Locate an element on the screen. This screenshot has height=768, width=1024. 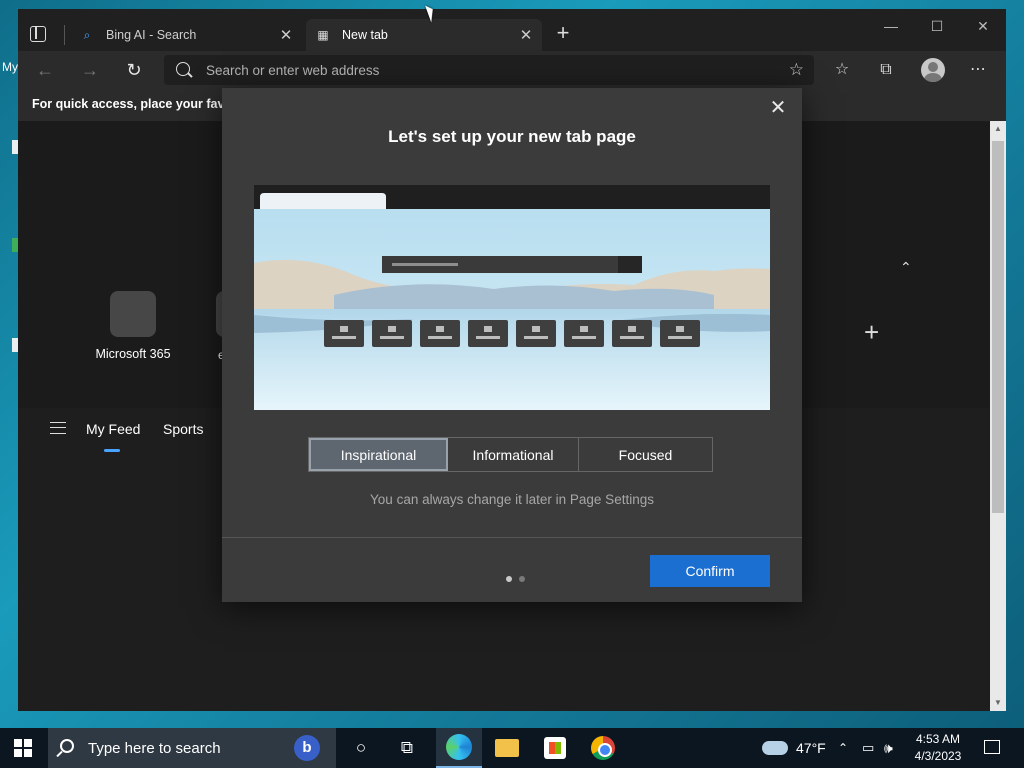
preview-illustration is located at coordinates (512, 297).